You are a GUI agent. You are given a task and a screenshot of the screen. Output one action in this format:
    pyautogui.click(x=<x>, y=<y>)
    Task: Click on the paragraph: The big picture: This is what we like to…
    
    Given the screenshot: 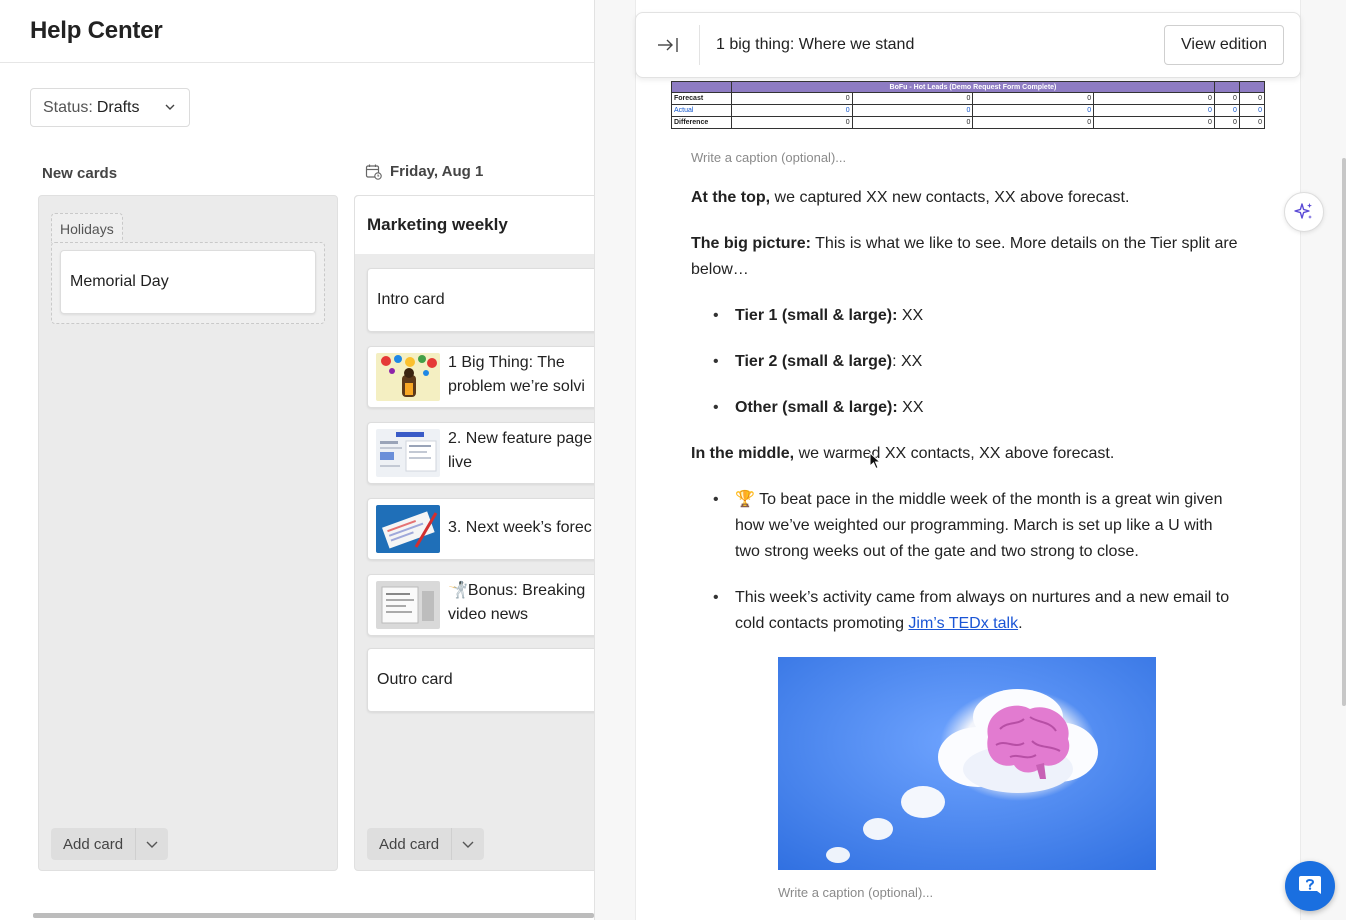 What is the action you would take?
    pyautogui.click(x=964, y=256)
    